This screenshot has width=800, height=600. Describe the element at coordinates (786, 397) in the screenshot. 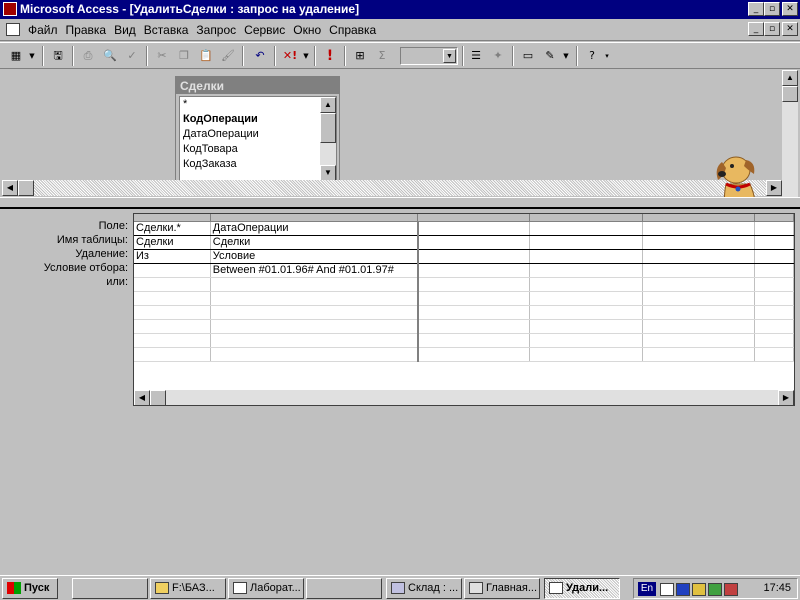

I see `scroll-right-icon: ▶` at that location.